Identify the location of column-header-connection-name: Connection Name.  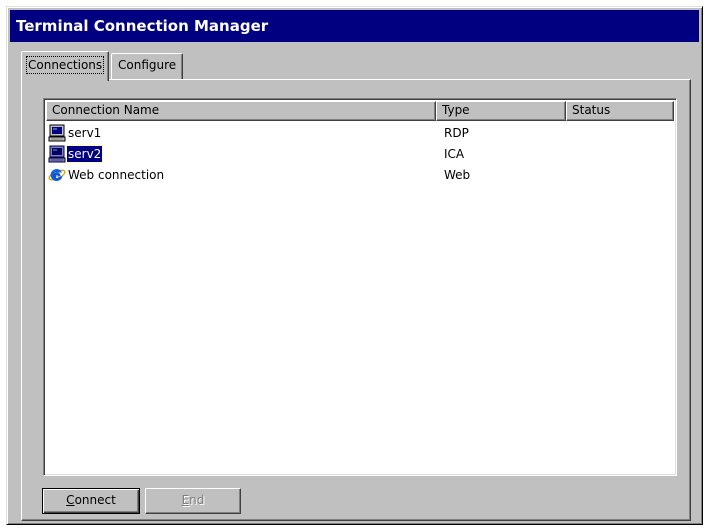
(241, 111).